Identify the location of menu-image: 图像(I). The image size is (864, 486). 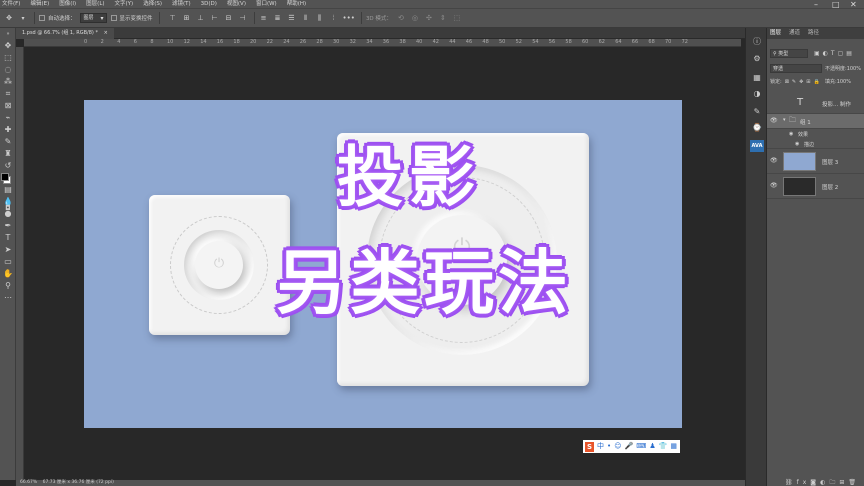
(67, 4).